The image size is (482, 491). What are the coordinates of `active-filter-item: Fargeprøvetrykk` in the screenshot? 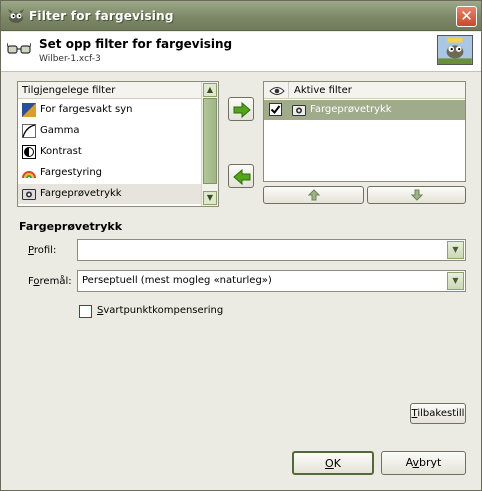 It's located at (364, 110).